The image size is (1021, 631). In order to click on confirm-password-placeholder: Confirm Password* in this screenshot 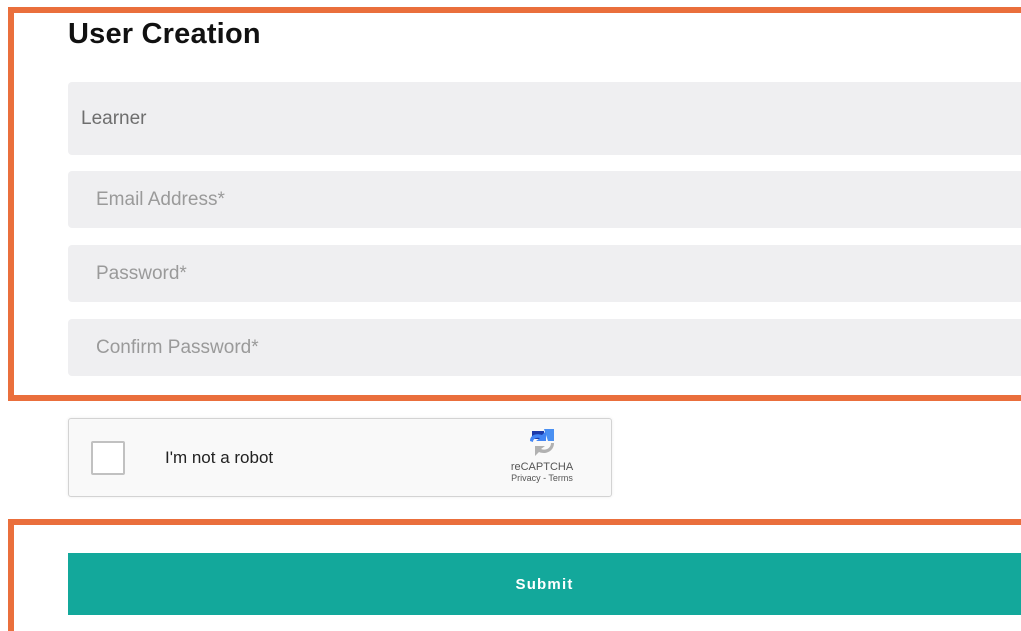, I will do `click(177, 347)`.